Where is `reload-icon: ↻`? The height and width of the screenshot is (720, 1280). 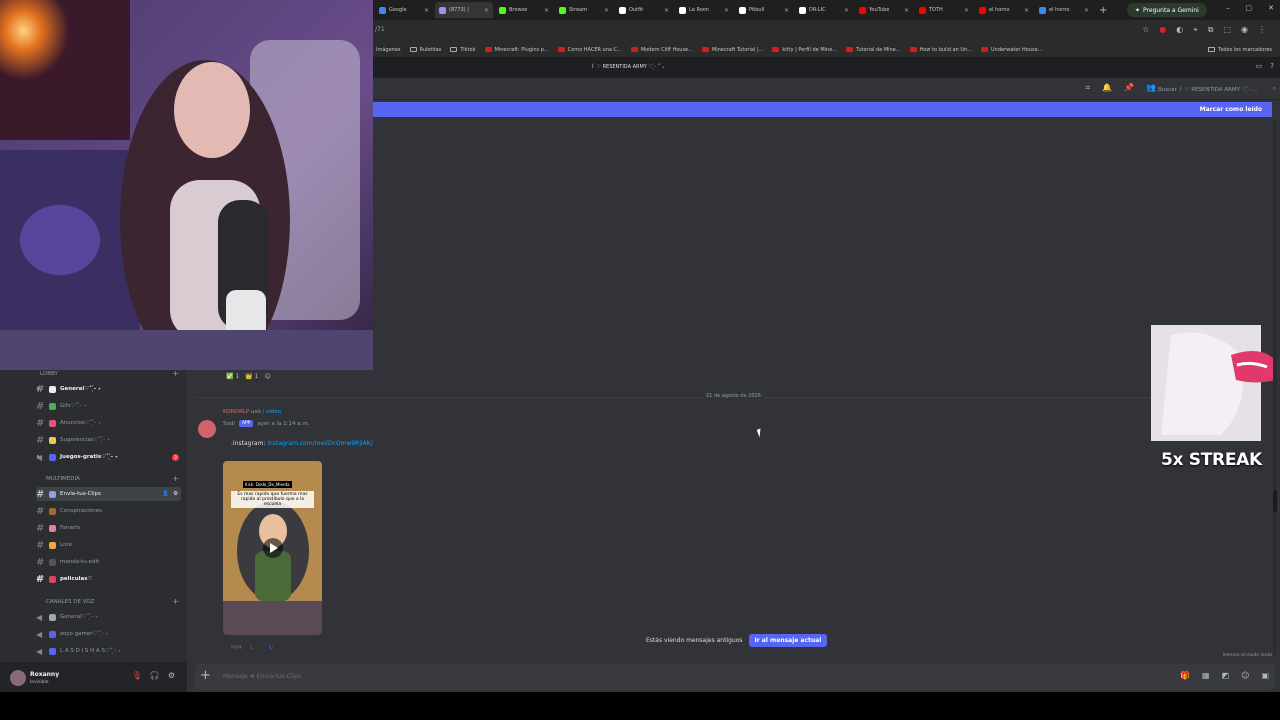
reload-icon: ↻ is located at coordinates (271, 648).